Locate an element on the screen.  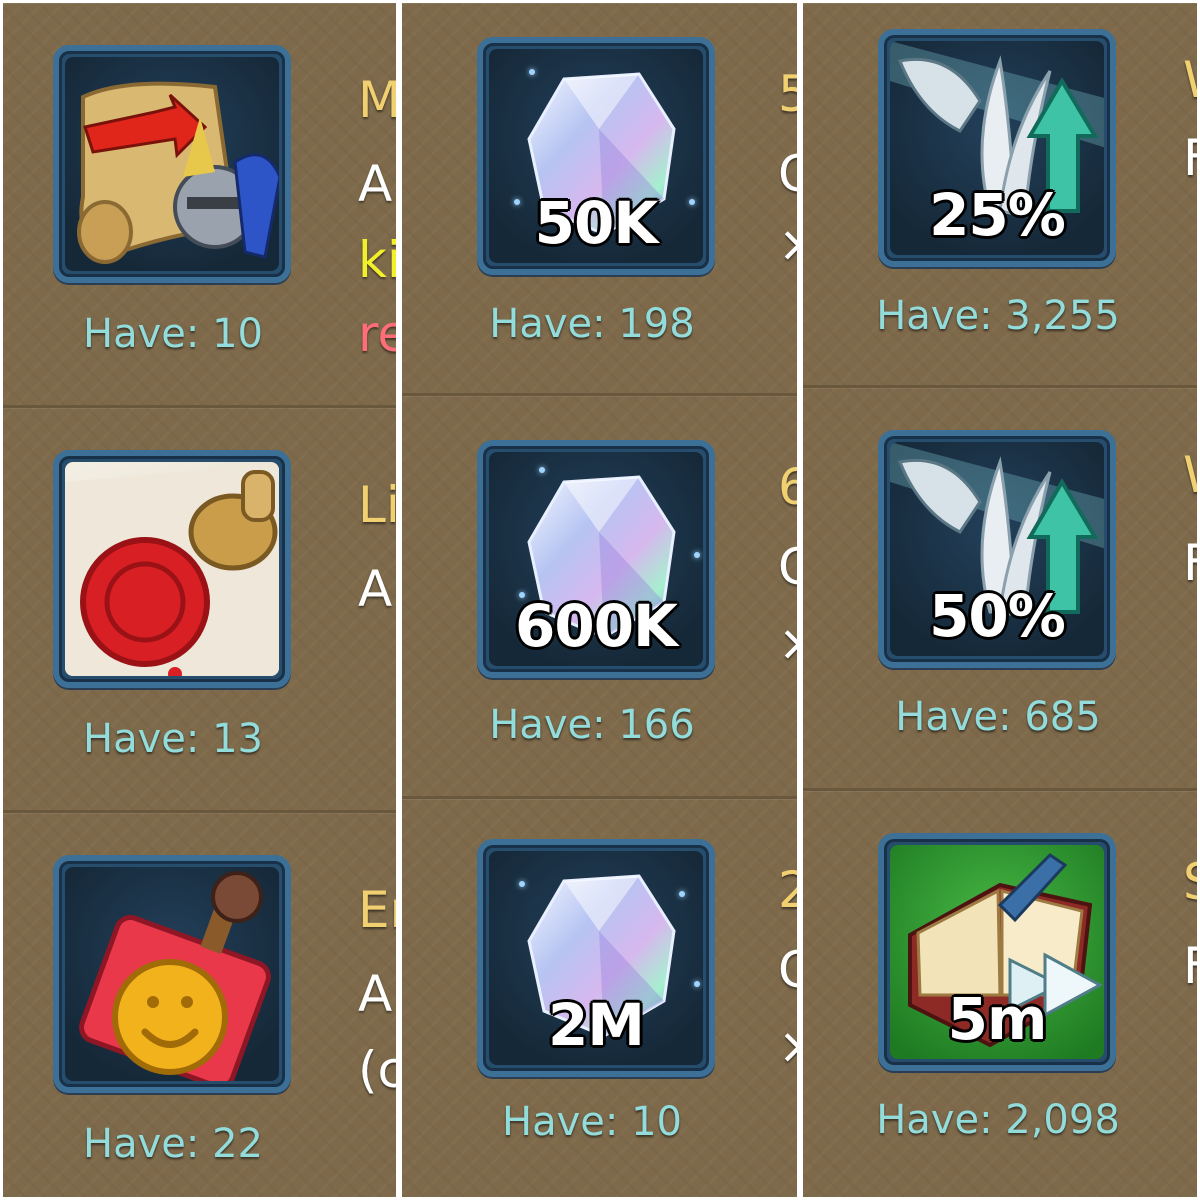
wing-boost-arrow-icon: 25% is located at coordinates (997, 148).